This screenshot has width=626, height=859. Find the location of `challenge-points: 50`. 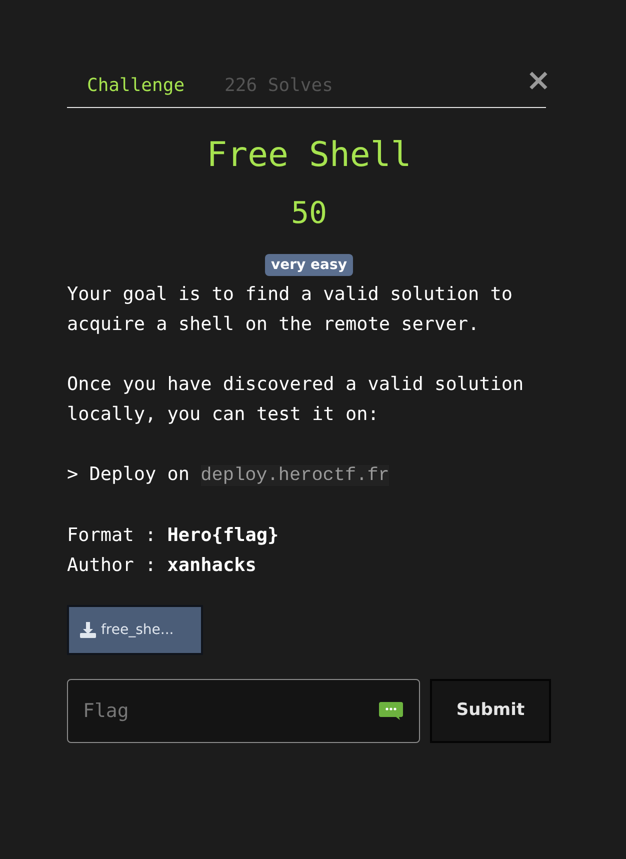

challenge-points: 50 is located at coordinates (309, 214).